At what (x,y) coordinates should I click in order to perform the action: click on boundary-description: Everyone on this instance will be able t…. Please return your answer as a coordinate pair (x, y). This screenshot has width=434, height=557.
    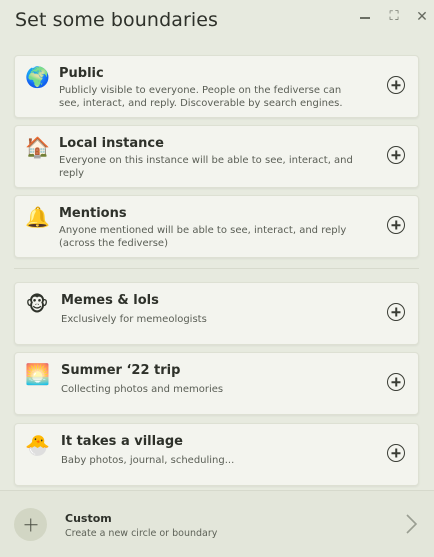
    Looking at the image, I should click on (206, 167).